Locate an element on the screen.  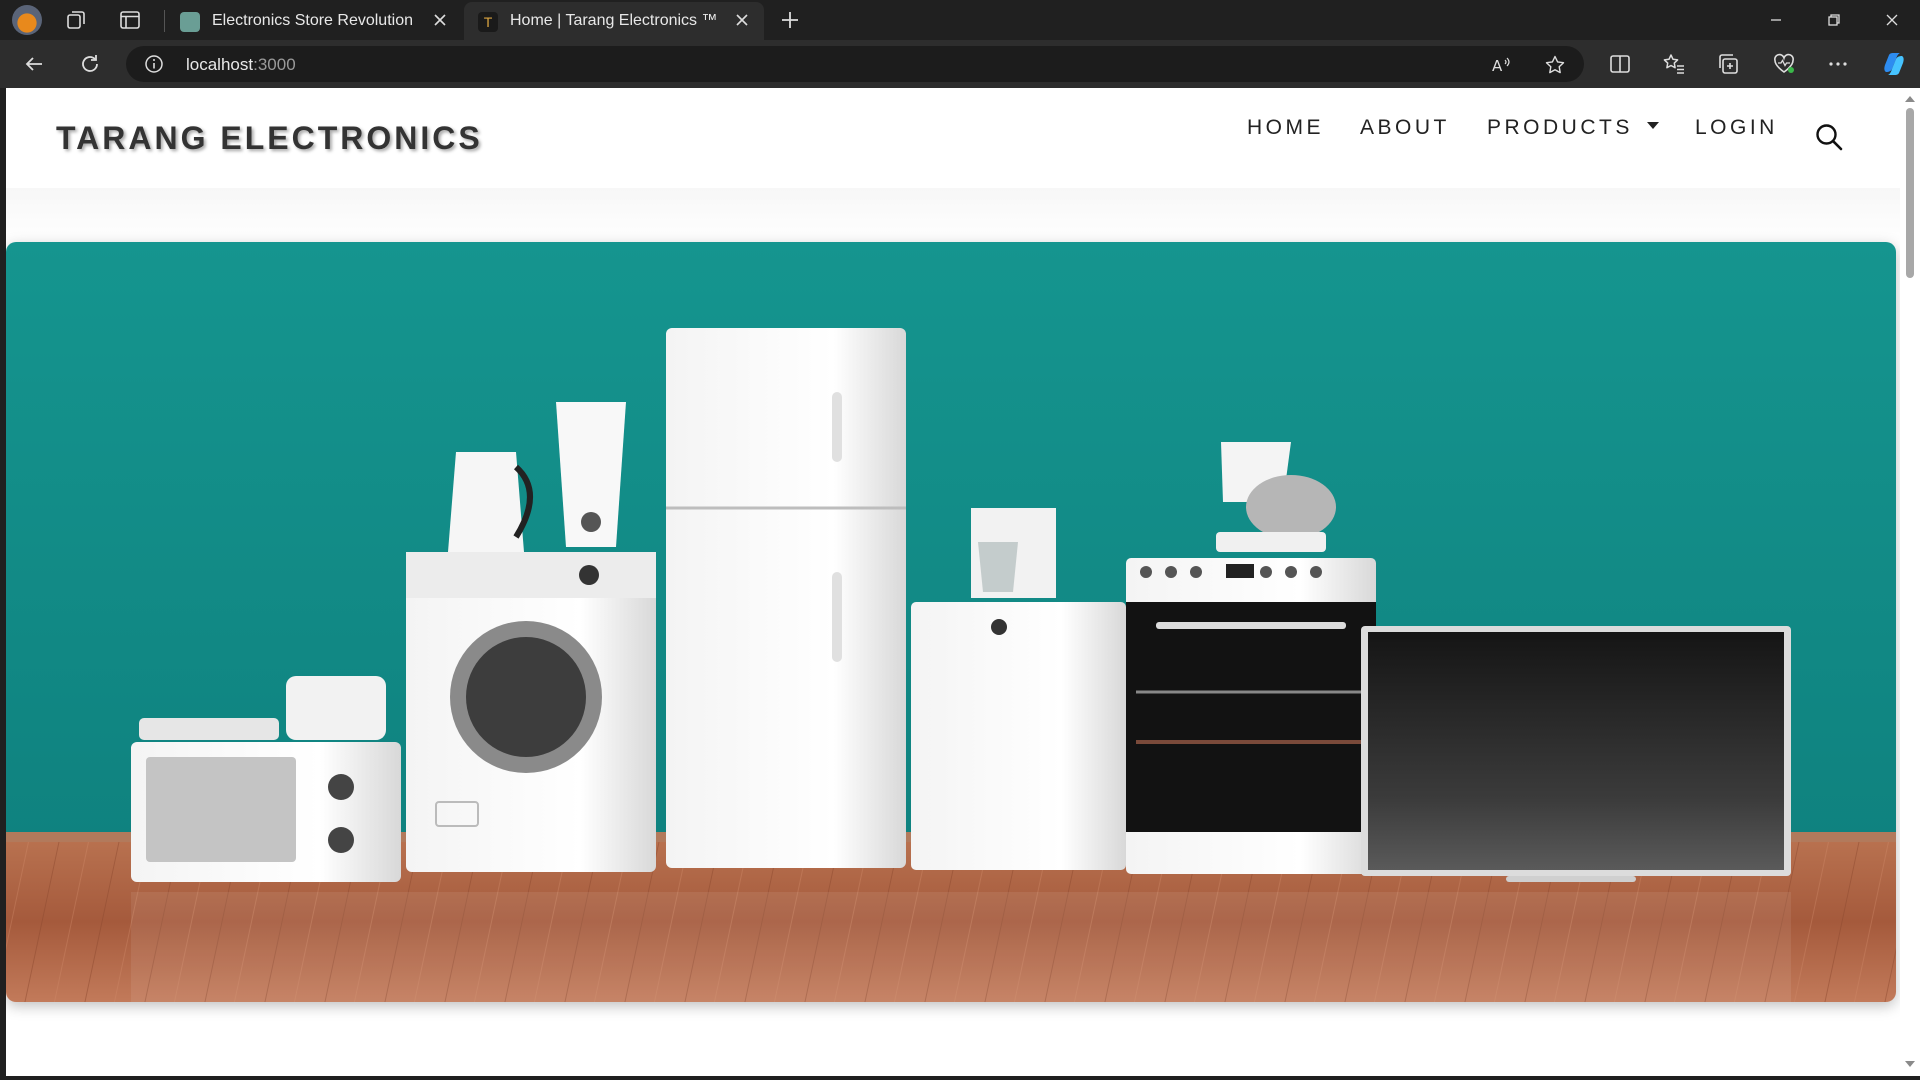
address-bar: localhost:3000 A is located at coordinates (855, 64).